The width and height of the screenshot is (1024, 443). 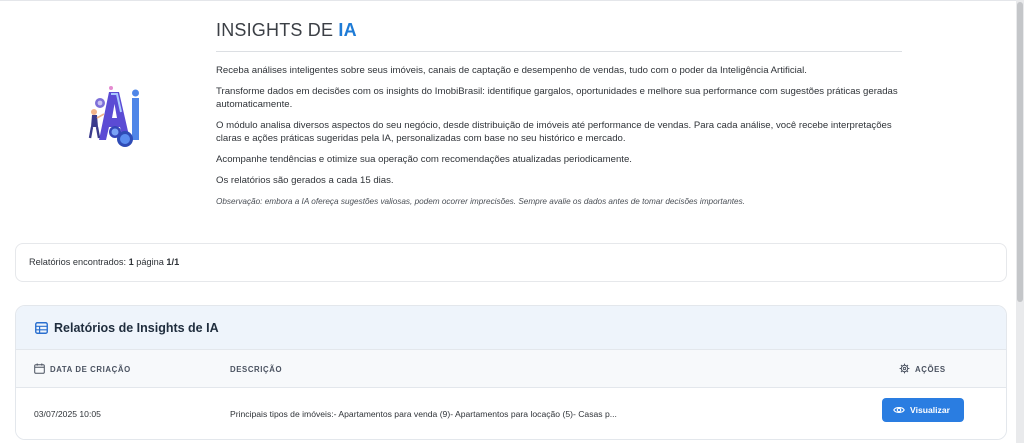 What do you see at coordinates (930, 410) in the screenshot?
I see `view-report-label: Visualizar` at bounding box center [930, 410].